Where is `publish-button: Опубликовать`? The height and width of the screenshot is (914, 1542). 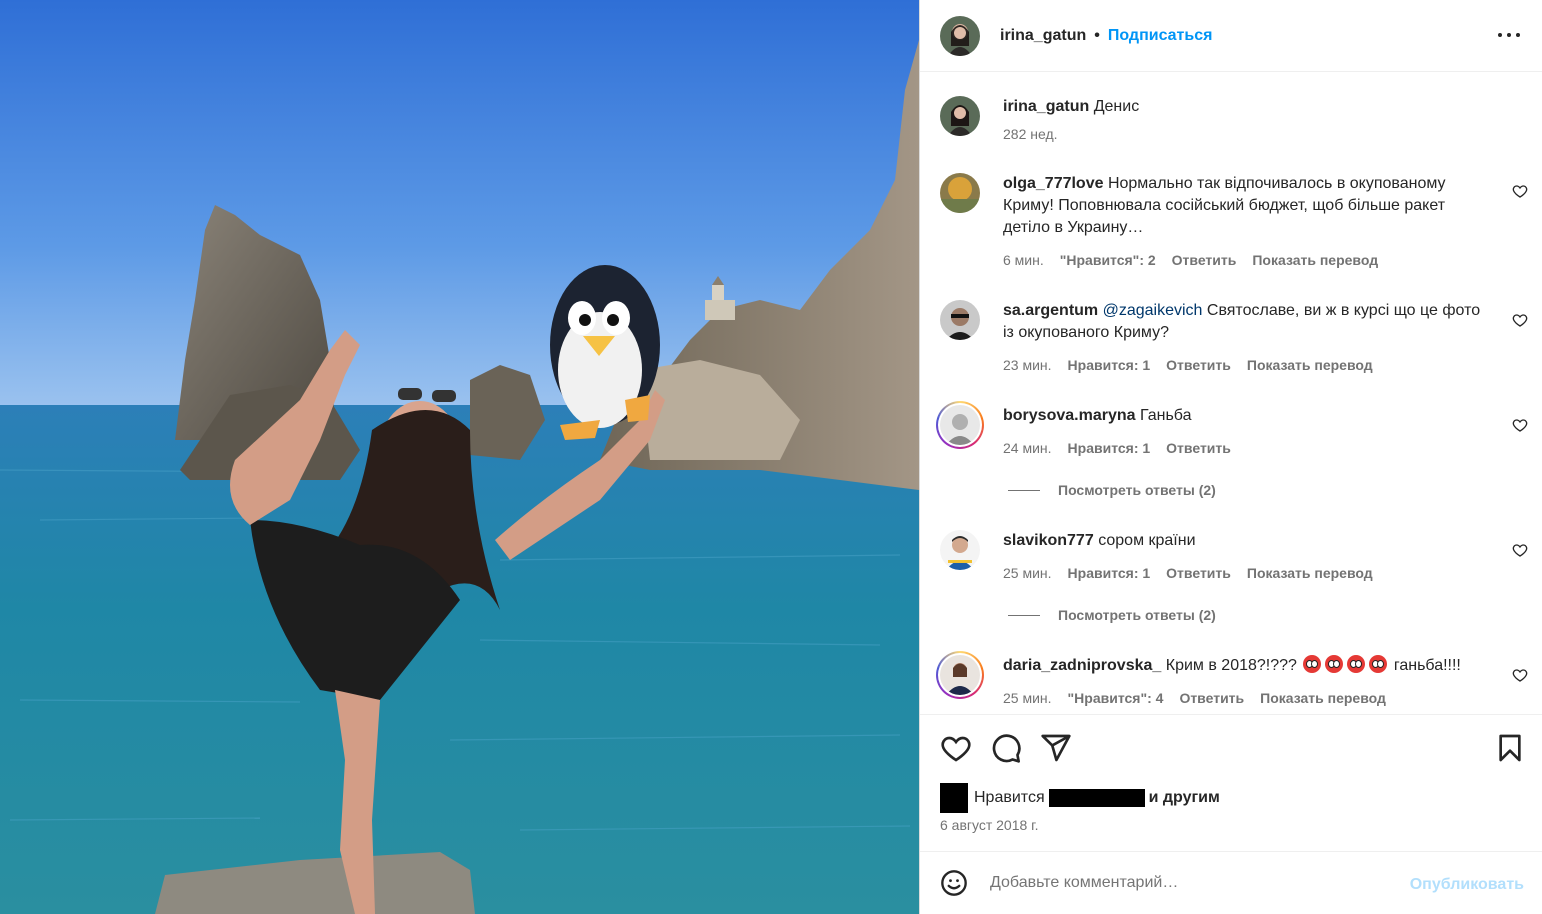 publish-button: Опубликовать is located at coordinates (1467, 885).